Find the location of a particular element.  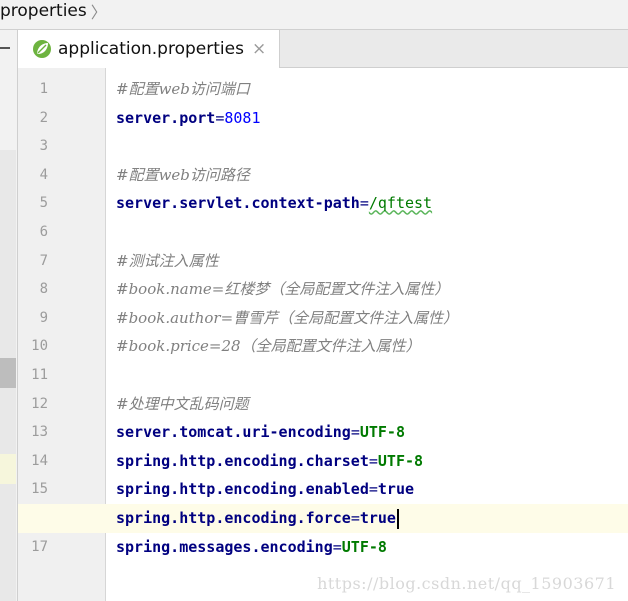

comment-text: #测试注入属性 is located at coordinates (167, 260).